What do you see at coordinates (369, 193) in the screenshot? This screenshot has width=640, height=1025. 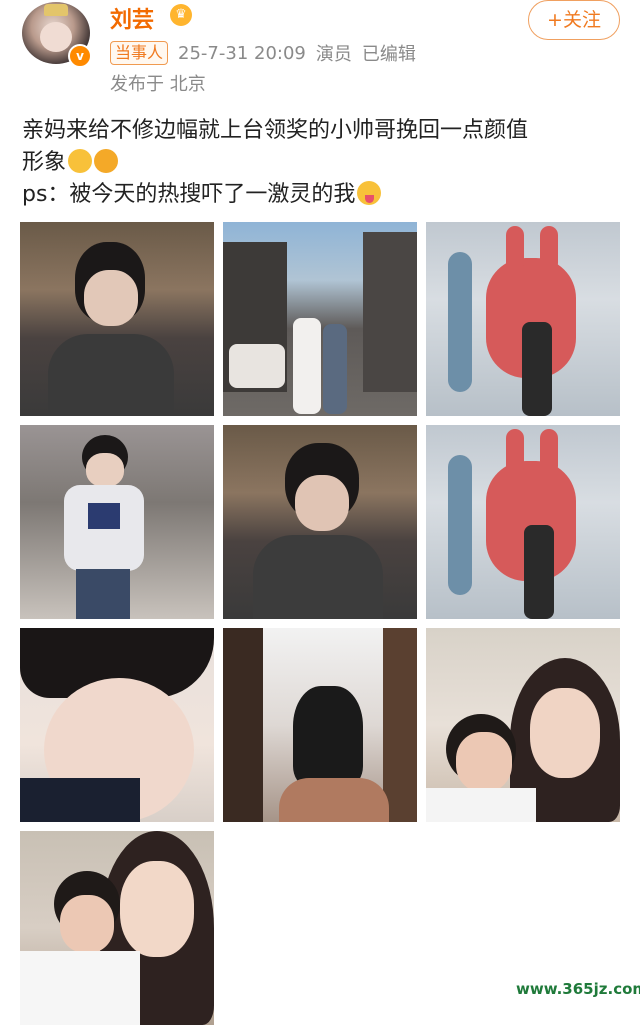 I see `tongue-face-emoji-icon` at bounding box center [369, 193].